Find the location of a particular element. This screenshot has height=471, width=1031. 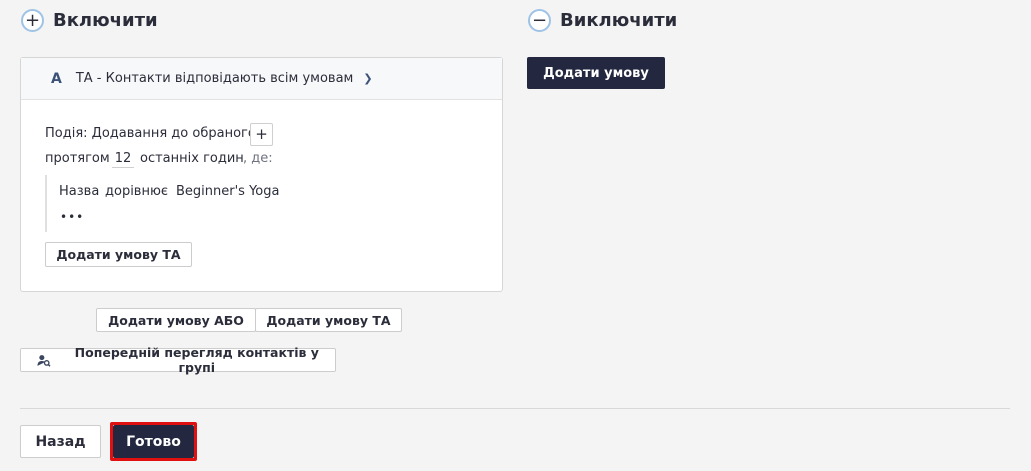

card-add-and-condition-button: Додати умову ТА is located at coordinates (118, 254).